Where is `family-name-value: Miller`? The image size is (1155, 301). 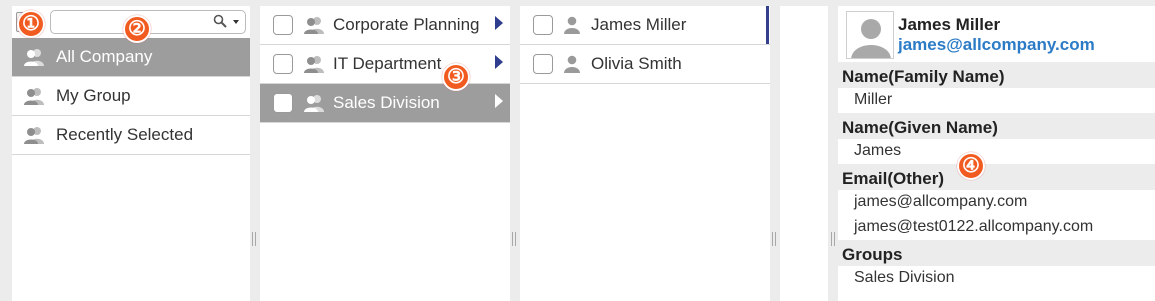 family-name-value: Miller is located at coordinates (996, 100).